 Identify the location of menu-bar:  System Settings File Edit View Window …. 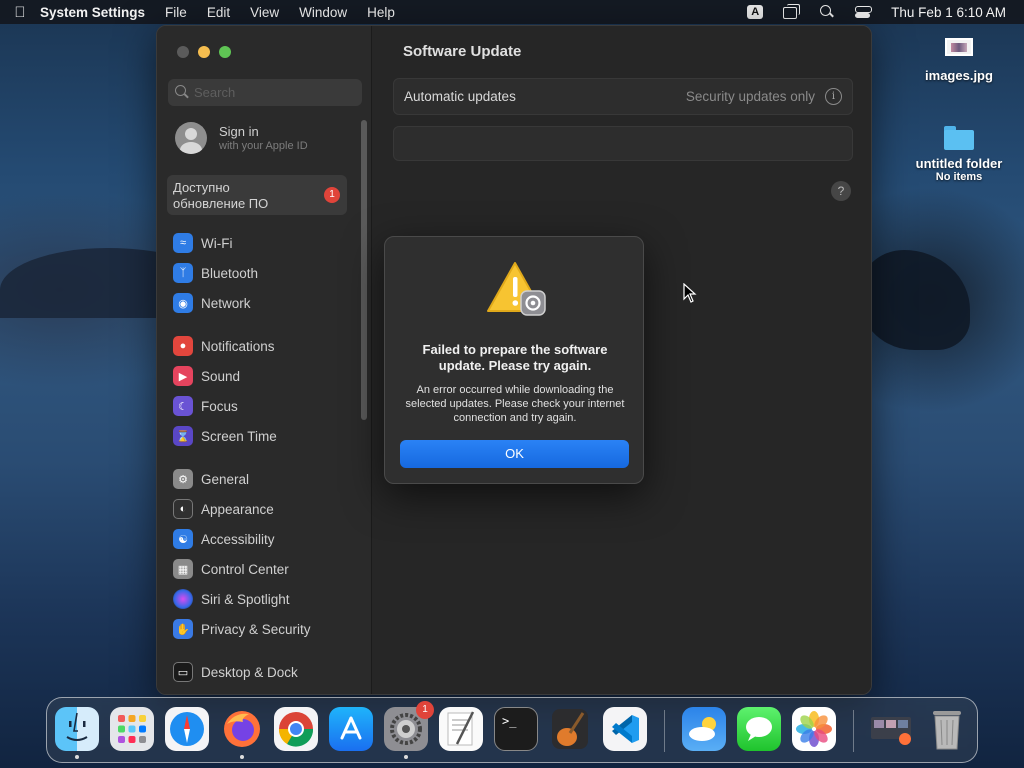
(512, 12).